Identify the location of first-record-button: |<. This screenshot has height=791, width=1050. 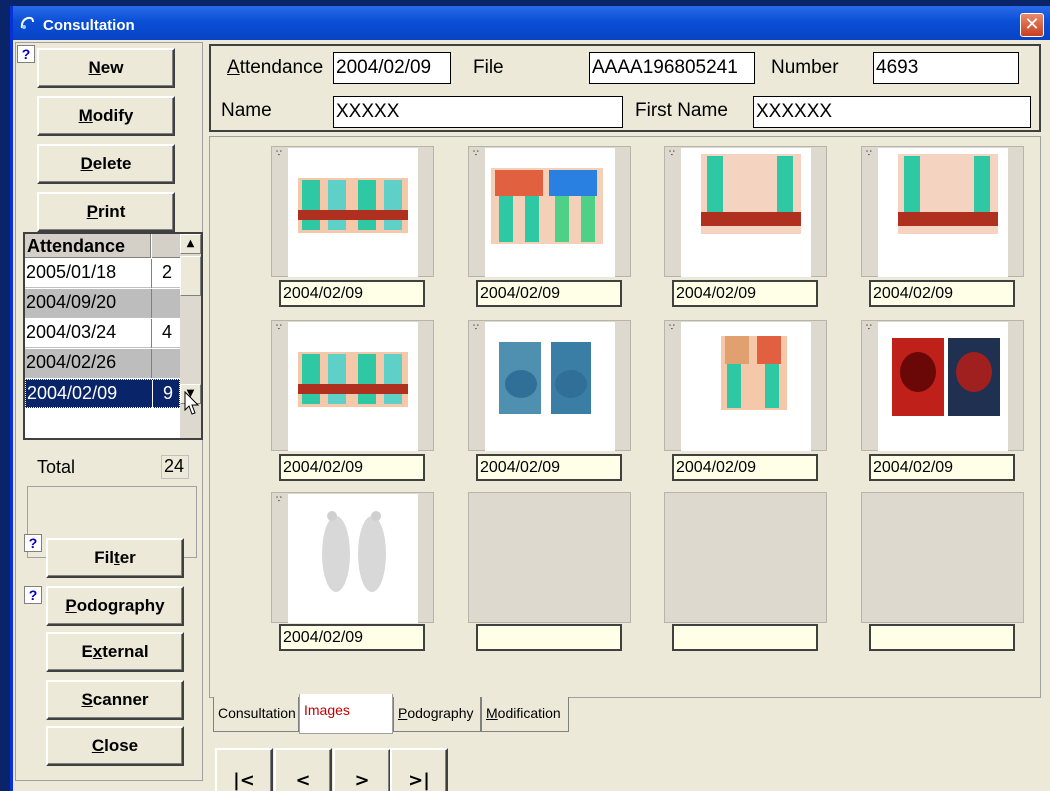
(244, 769).